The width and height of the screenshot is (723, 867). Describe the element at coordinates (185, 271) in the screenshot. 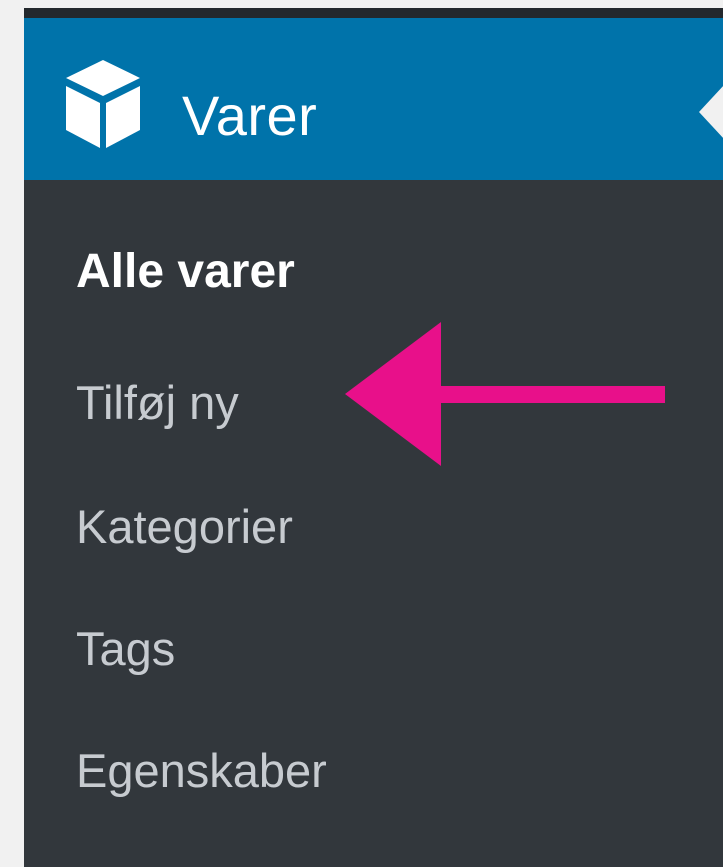

I see `submenu-item-alle-varer: Alle varer` at that location.